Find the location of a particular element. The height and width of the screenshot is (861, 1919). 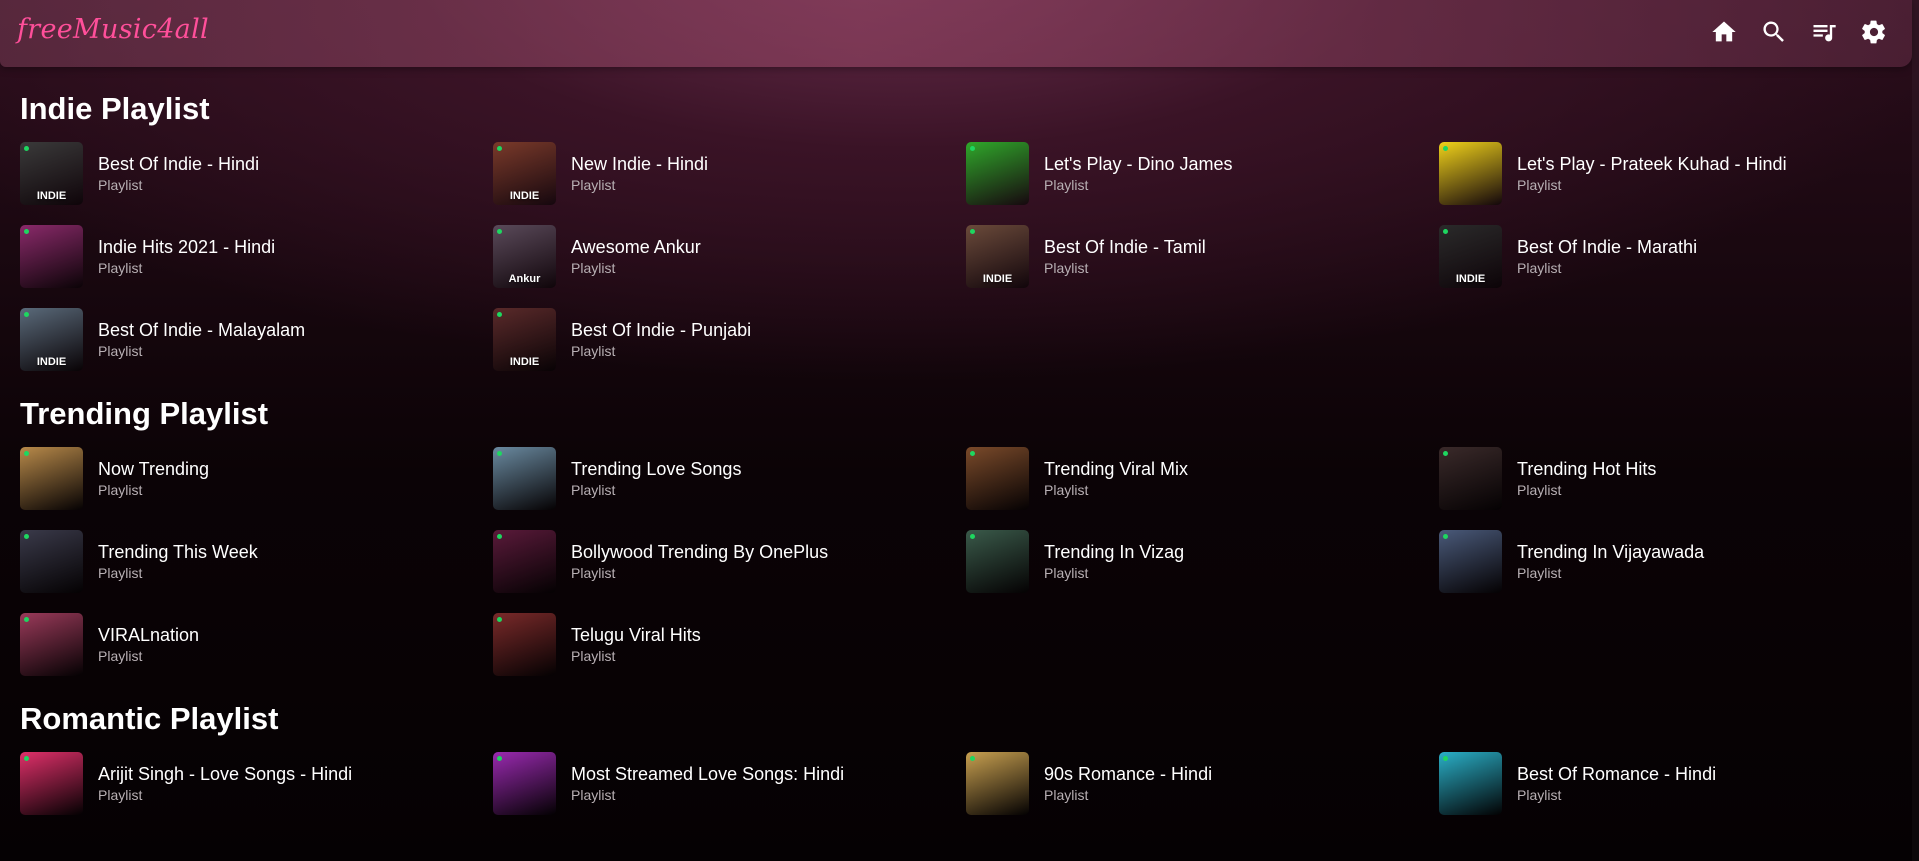

playlist-card: Best Of Romance - Hindi Playlist is located at coordinates (1675, 783).